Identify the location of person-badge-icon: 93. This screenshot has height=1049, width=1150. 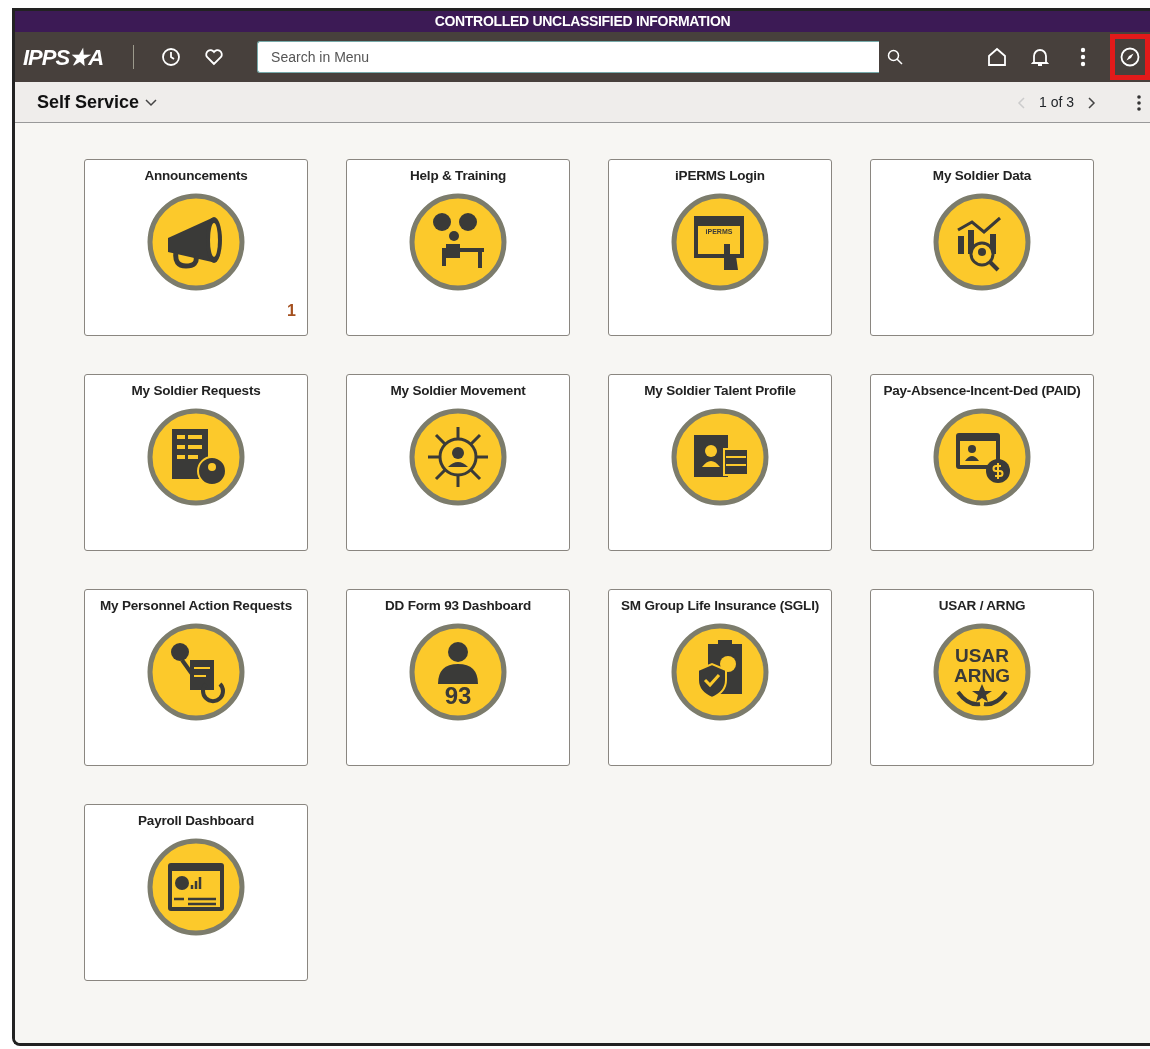
(458, 672).